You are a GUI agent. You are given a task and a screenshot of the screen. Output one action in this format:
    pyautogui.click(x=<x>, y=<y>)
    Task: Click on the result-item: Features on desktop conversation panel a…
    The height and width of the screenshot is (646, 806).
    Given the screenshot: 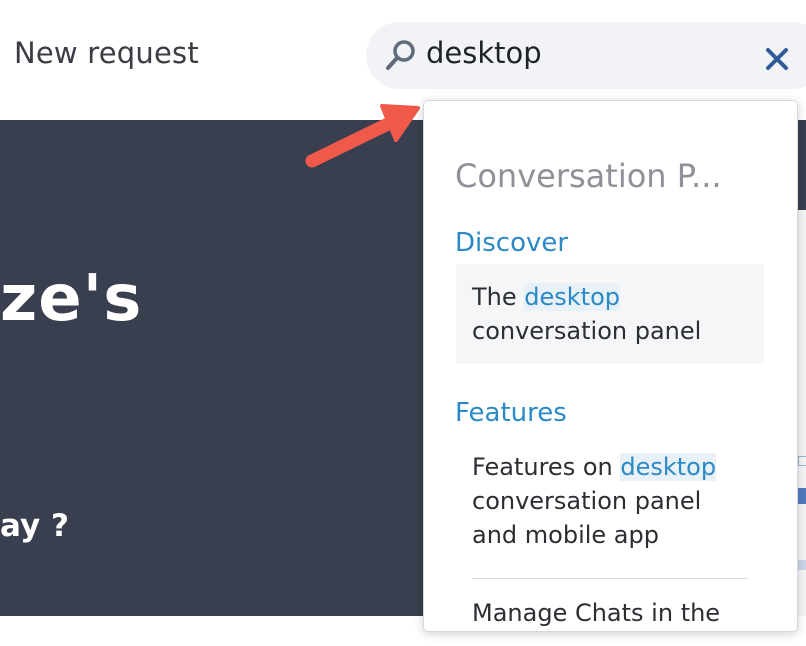 What is the action you would take?
    pyautogui.click(x=610, y=501)
    